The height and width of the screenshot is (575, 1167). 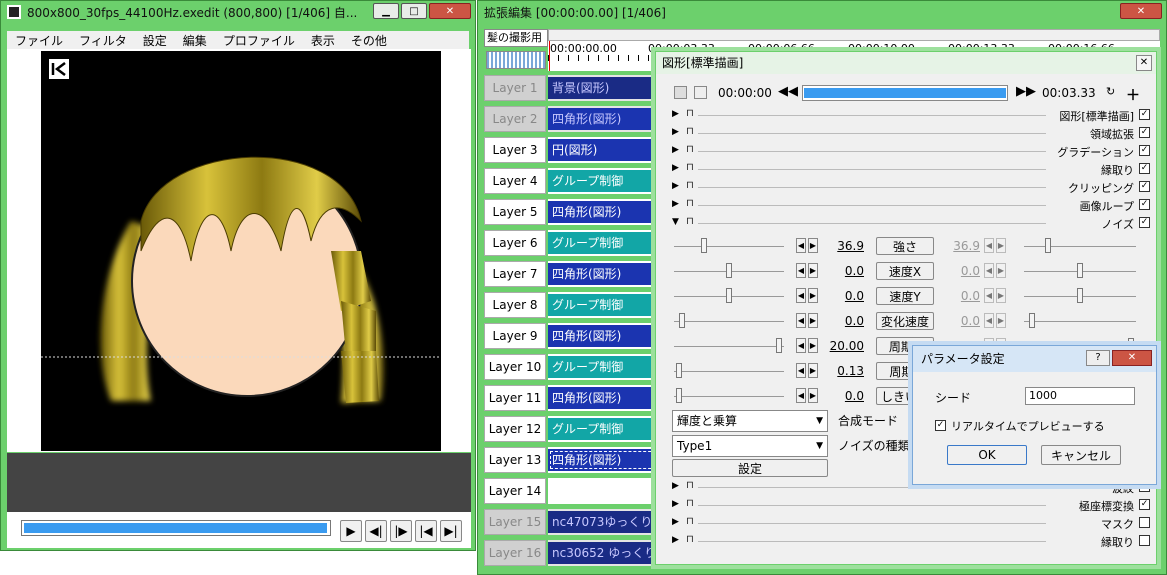 I want to click on layer-label: Layer 15, so click(x=515, y=522).